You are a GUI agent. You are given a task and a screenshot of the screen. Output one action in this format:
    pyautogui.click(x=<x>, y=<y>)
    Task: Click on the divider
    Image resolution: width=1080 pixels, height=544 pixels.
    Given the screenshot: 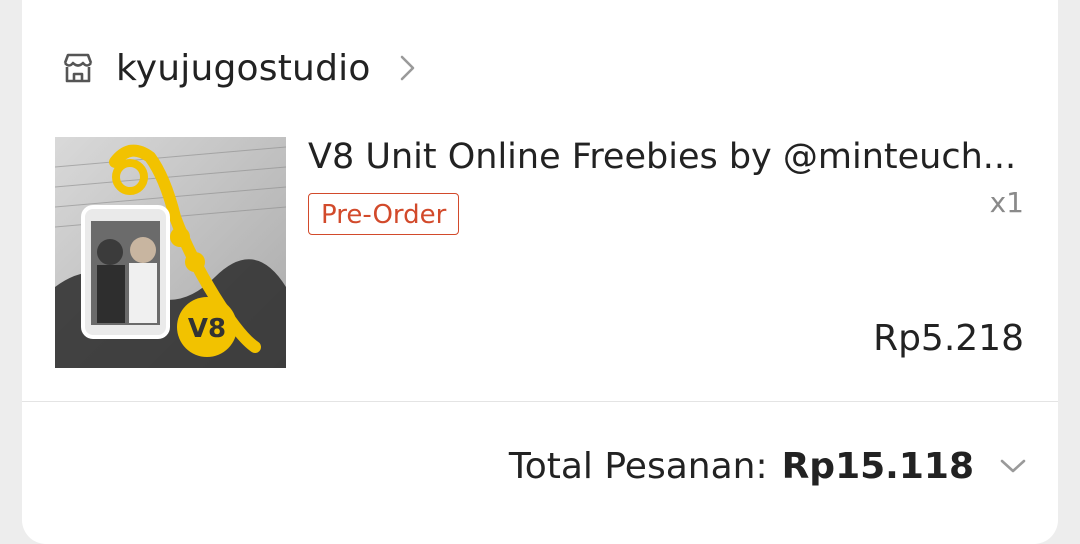 What is the action you would take?
    pyautogui.click(x=540, y=401)
    